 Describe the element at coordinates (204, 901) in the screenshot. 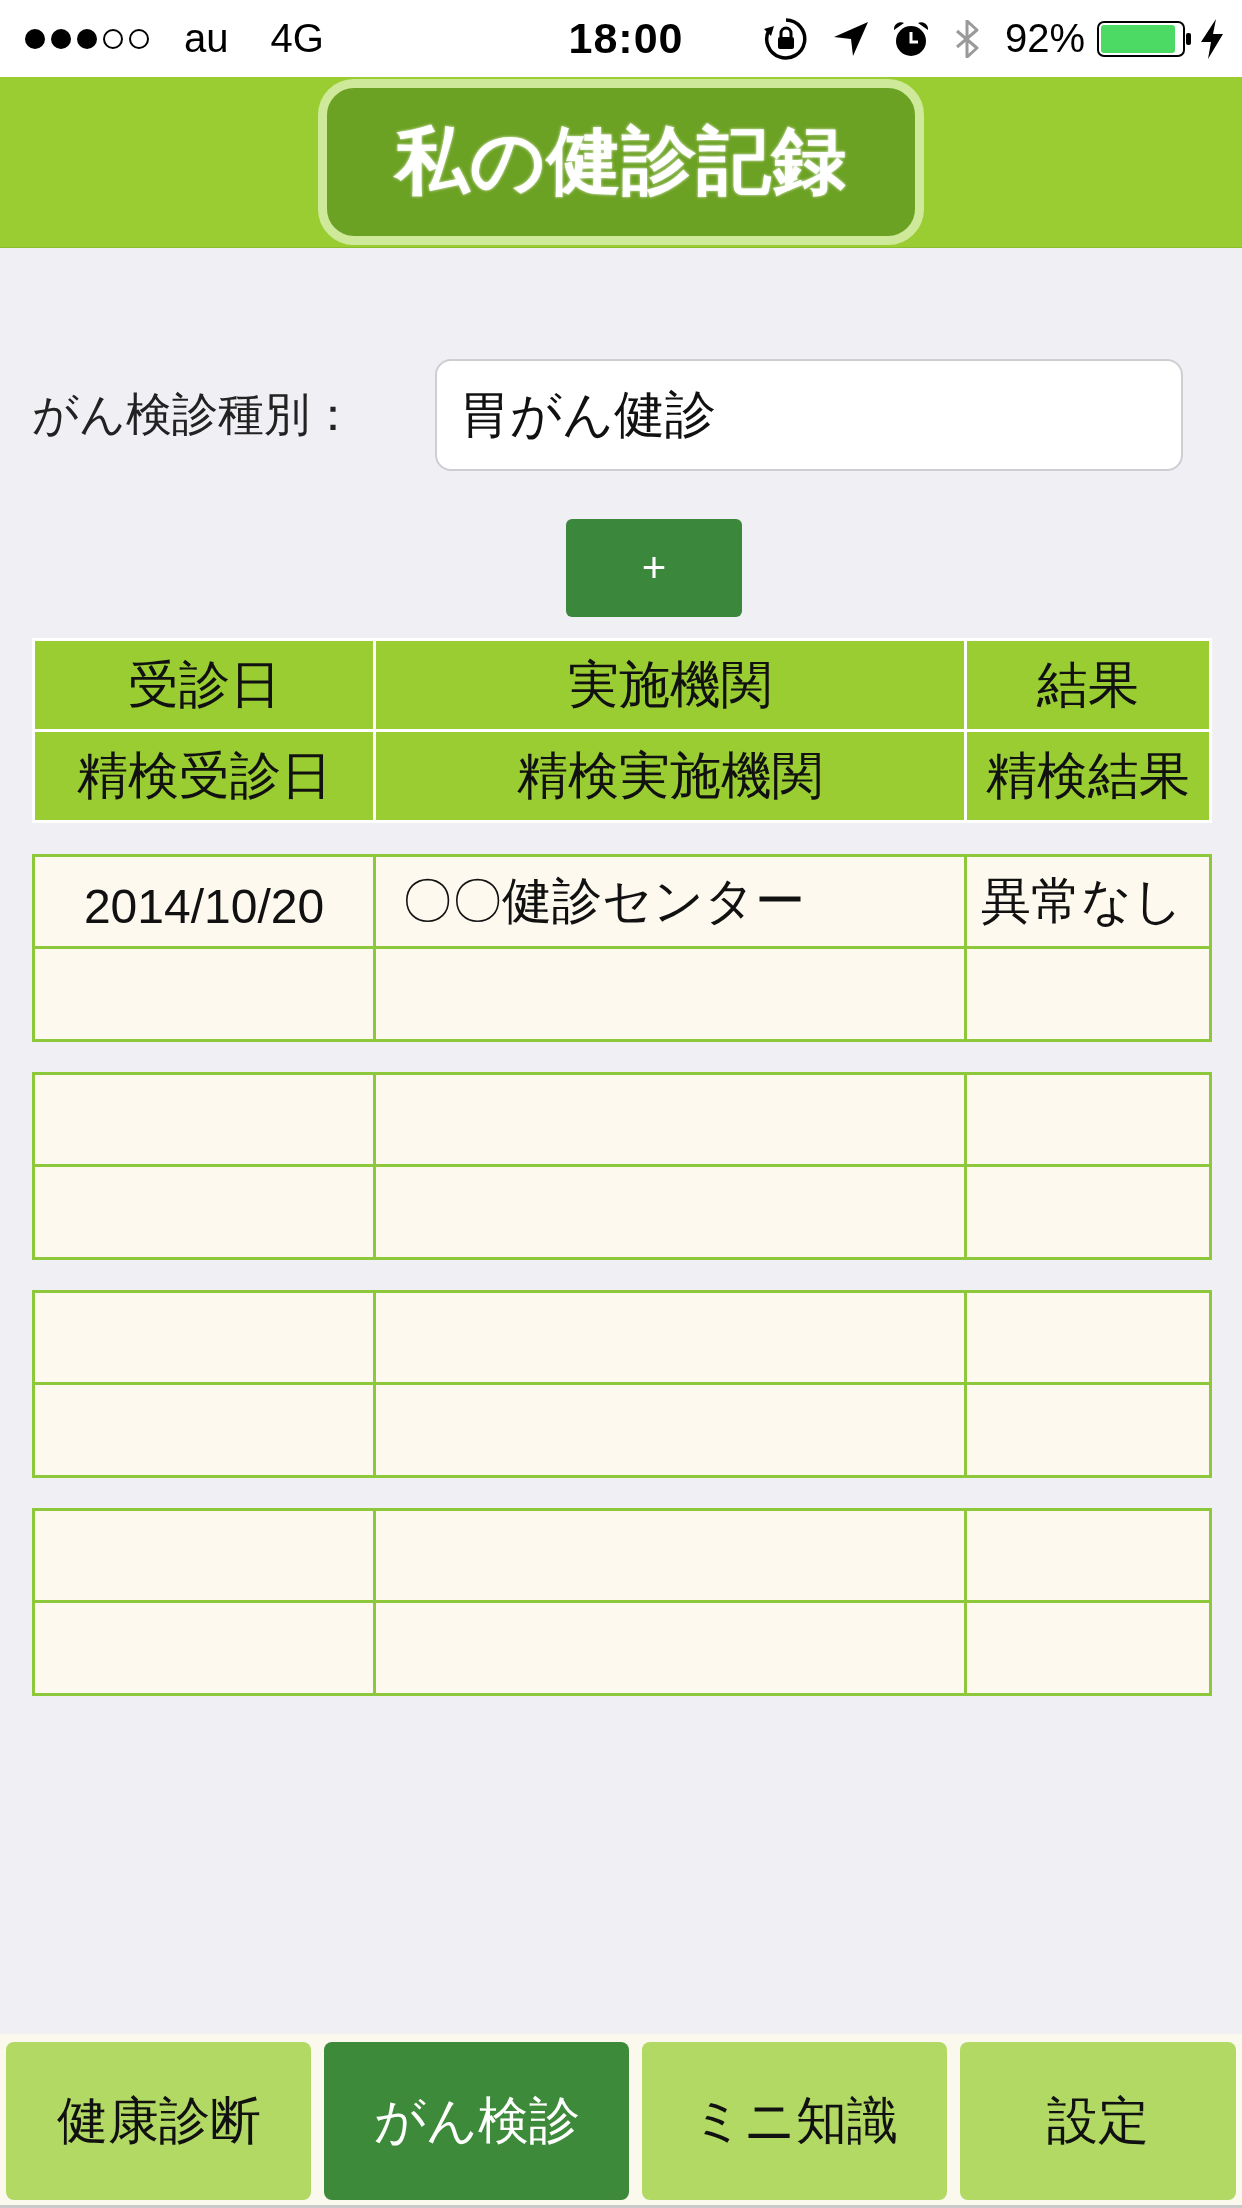

I see `table-cell: 2014/10/20` at that location.